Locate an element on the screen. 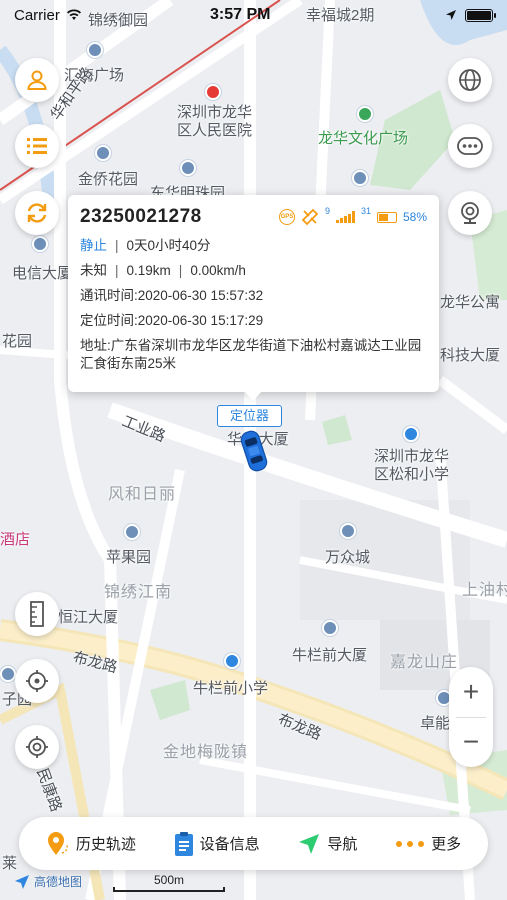 The width and height of the screenshot is (507, 900). loc-time: 定位时间:2020-06-30 15:17:29 is located at coordinates (172, 320).